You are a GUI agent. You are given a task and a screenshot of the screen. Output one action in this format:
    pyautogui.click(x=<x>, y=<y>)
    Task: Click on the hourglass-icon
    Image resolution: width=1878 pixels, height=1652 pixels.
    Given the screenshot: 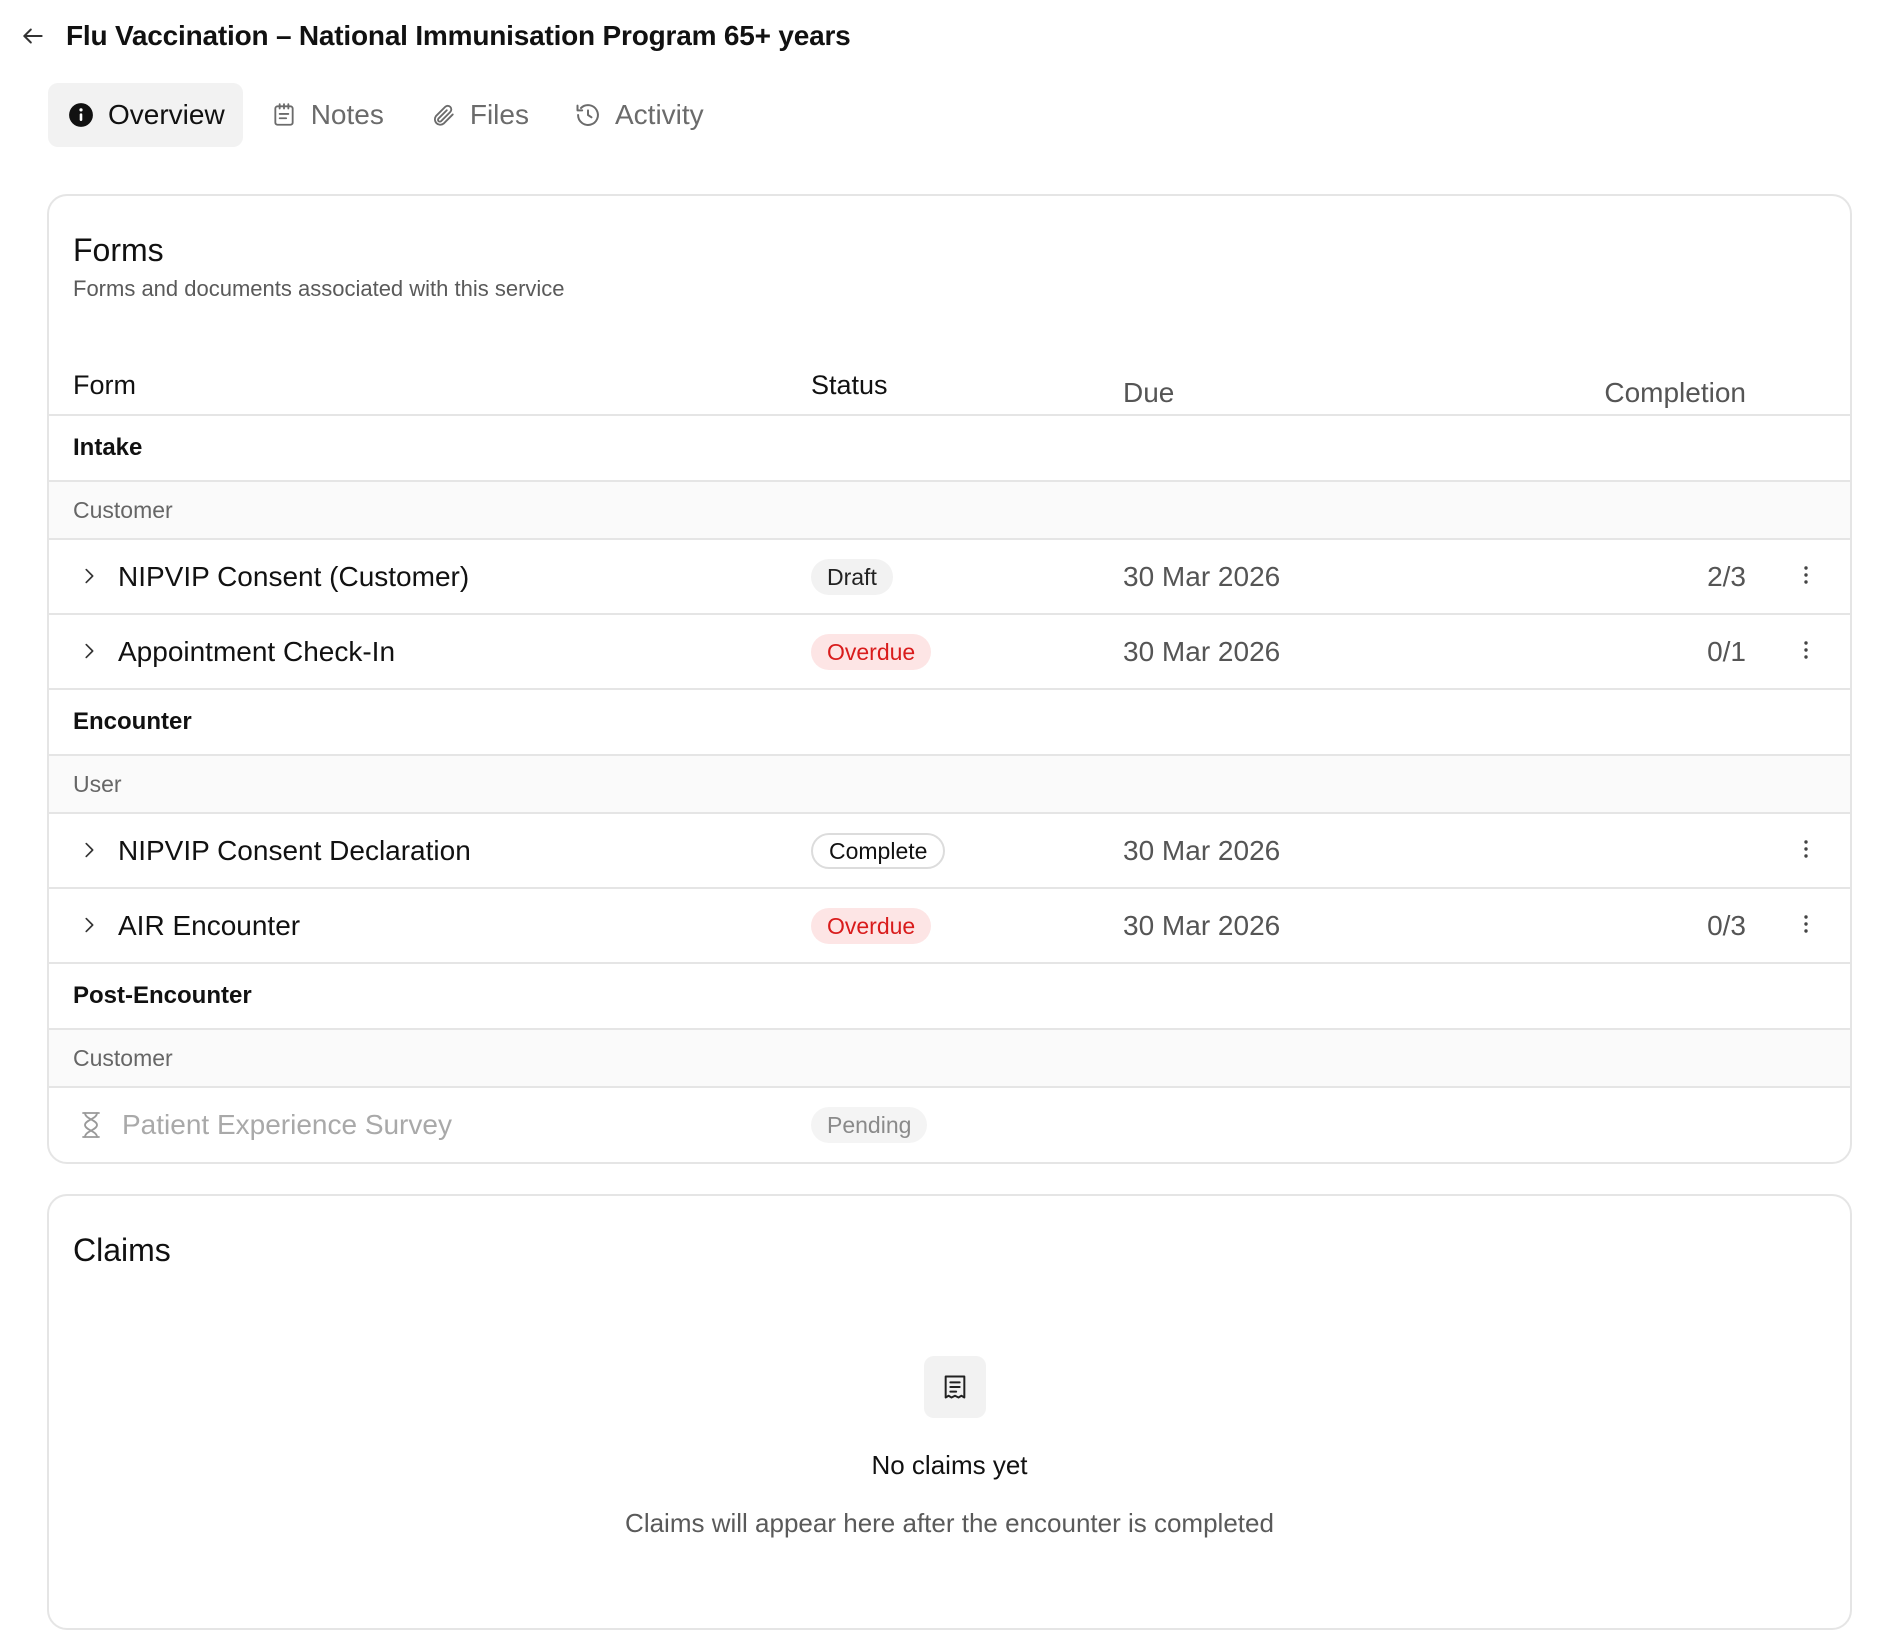 What is the action you would take?
    pyautogui.click(x=91, y=1125)
    